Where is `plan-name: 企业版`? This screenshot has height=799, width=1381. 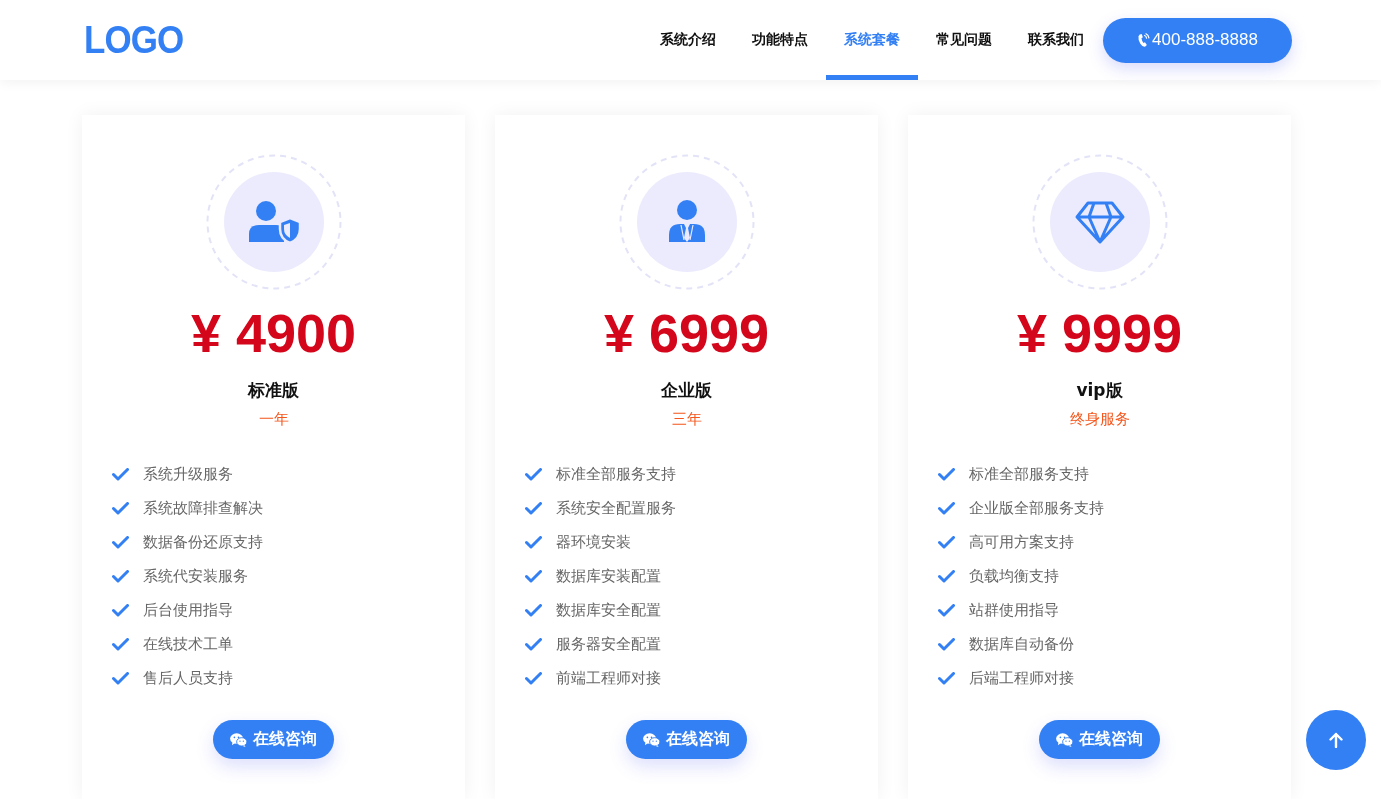
plan-name: 企业版 is located at coordinates (686, 390).